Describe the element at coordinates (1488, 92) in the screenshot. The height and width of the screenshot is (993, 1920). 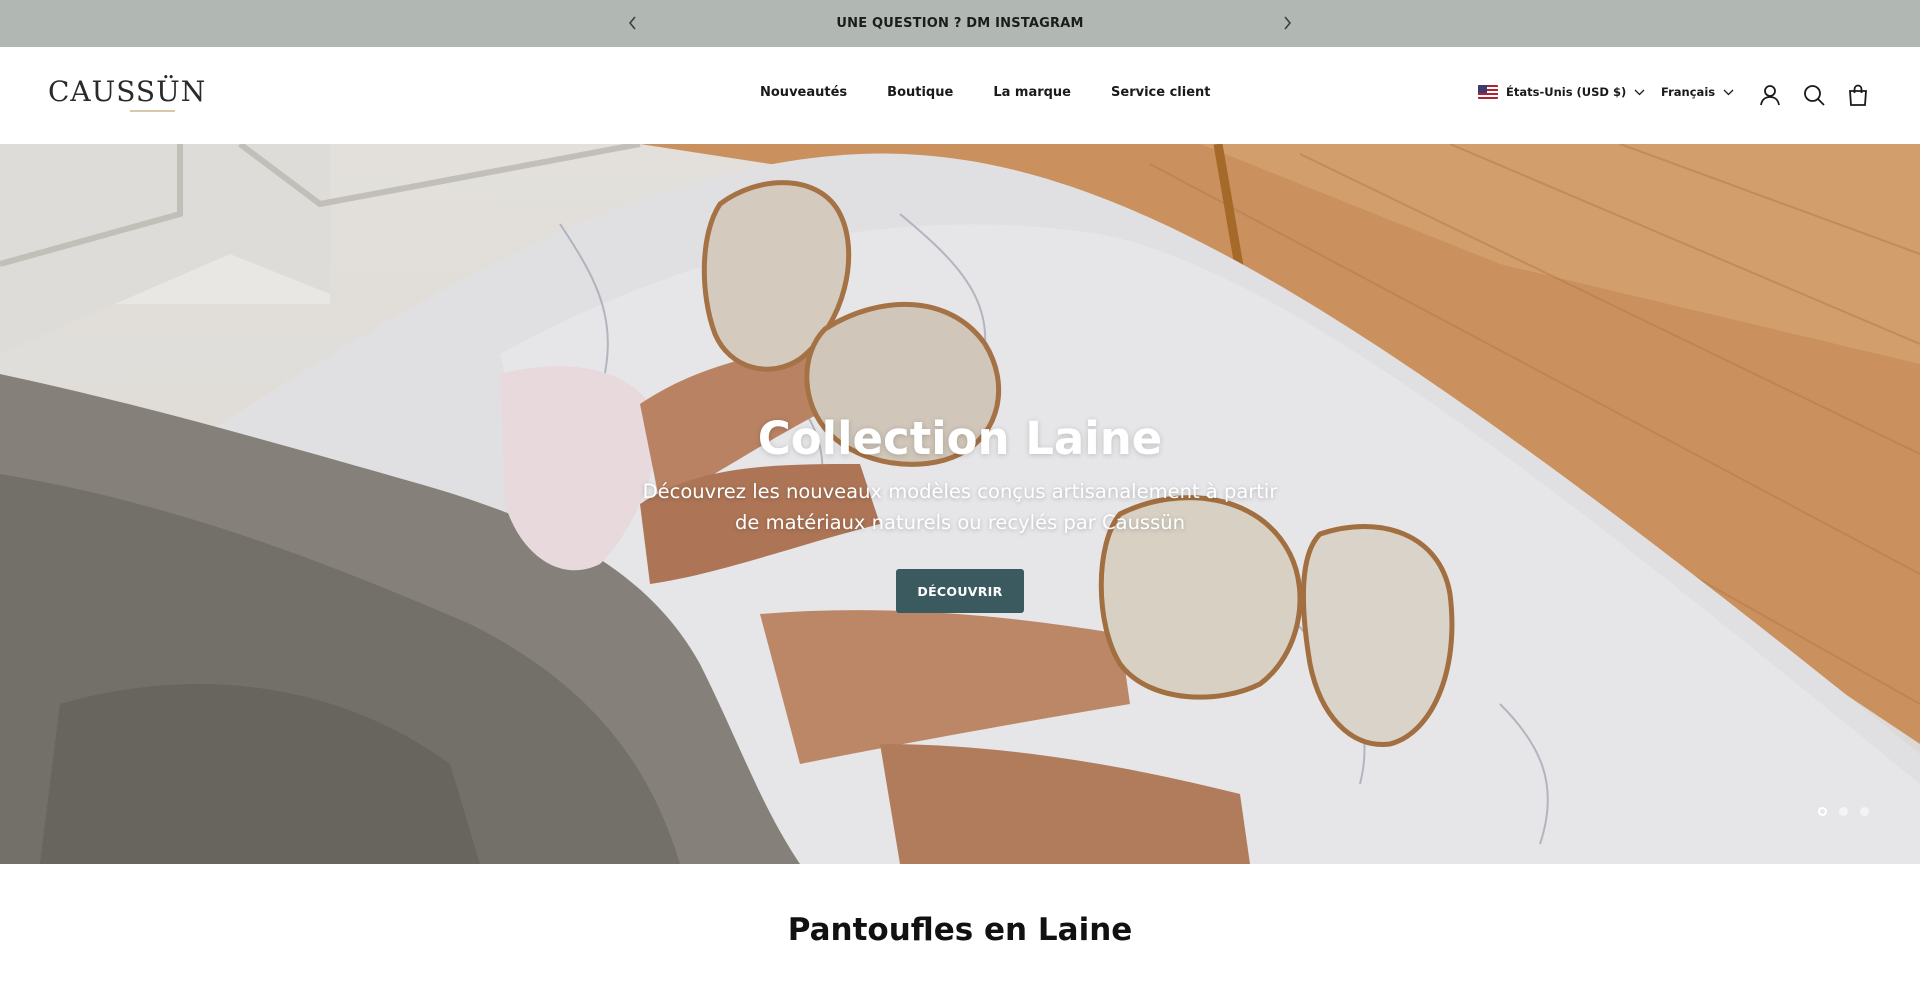
I see `us-flag-icon` at that location.